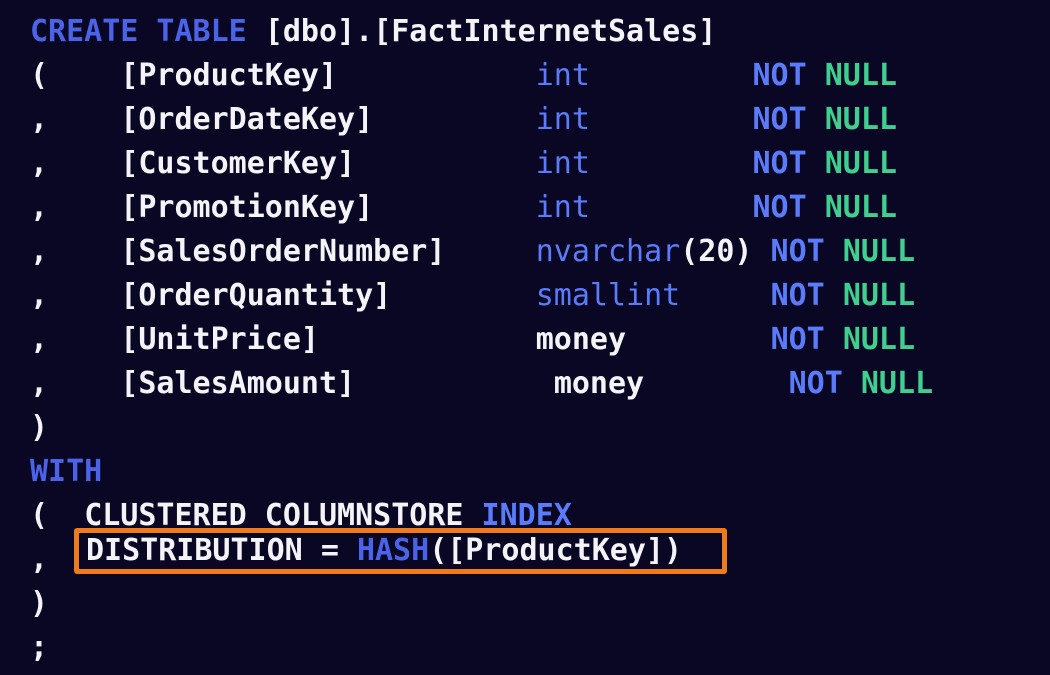 This screenshot has width=1050, height=675. I want to click on table-row: , [OrderQuantity] smallint NOT NULL, so click(525, 296).